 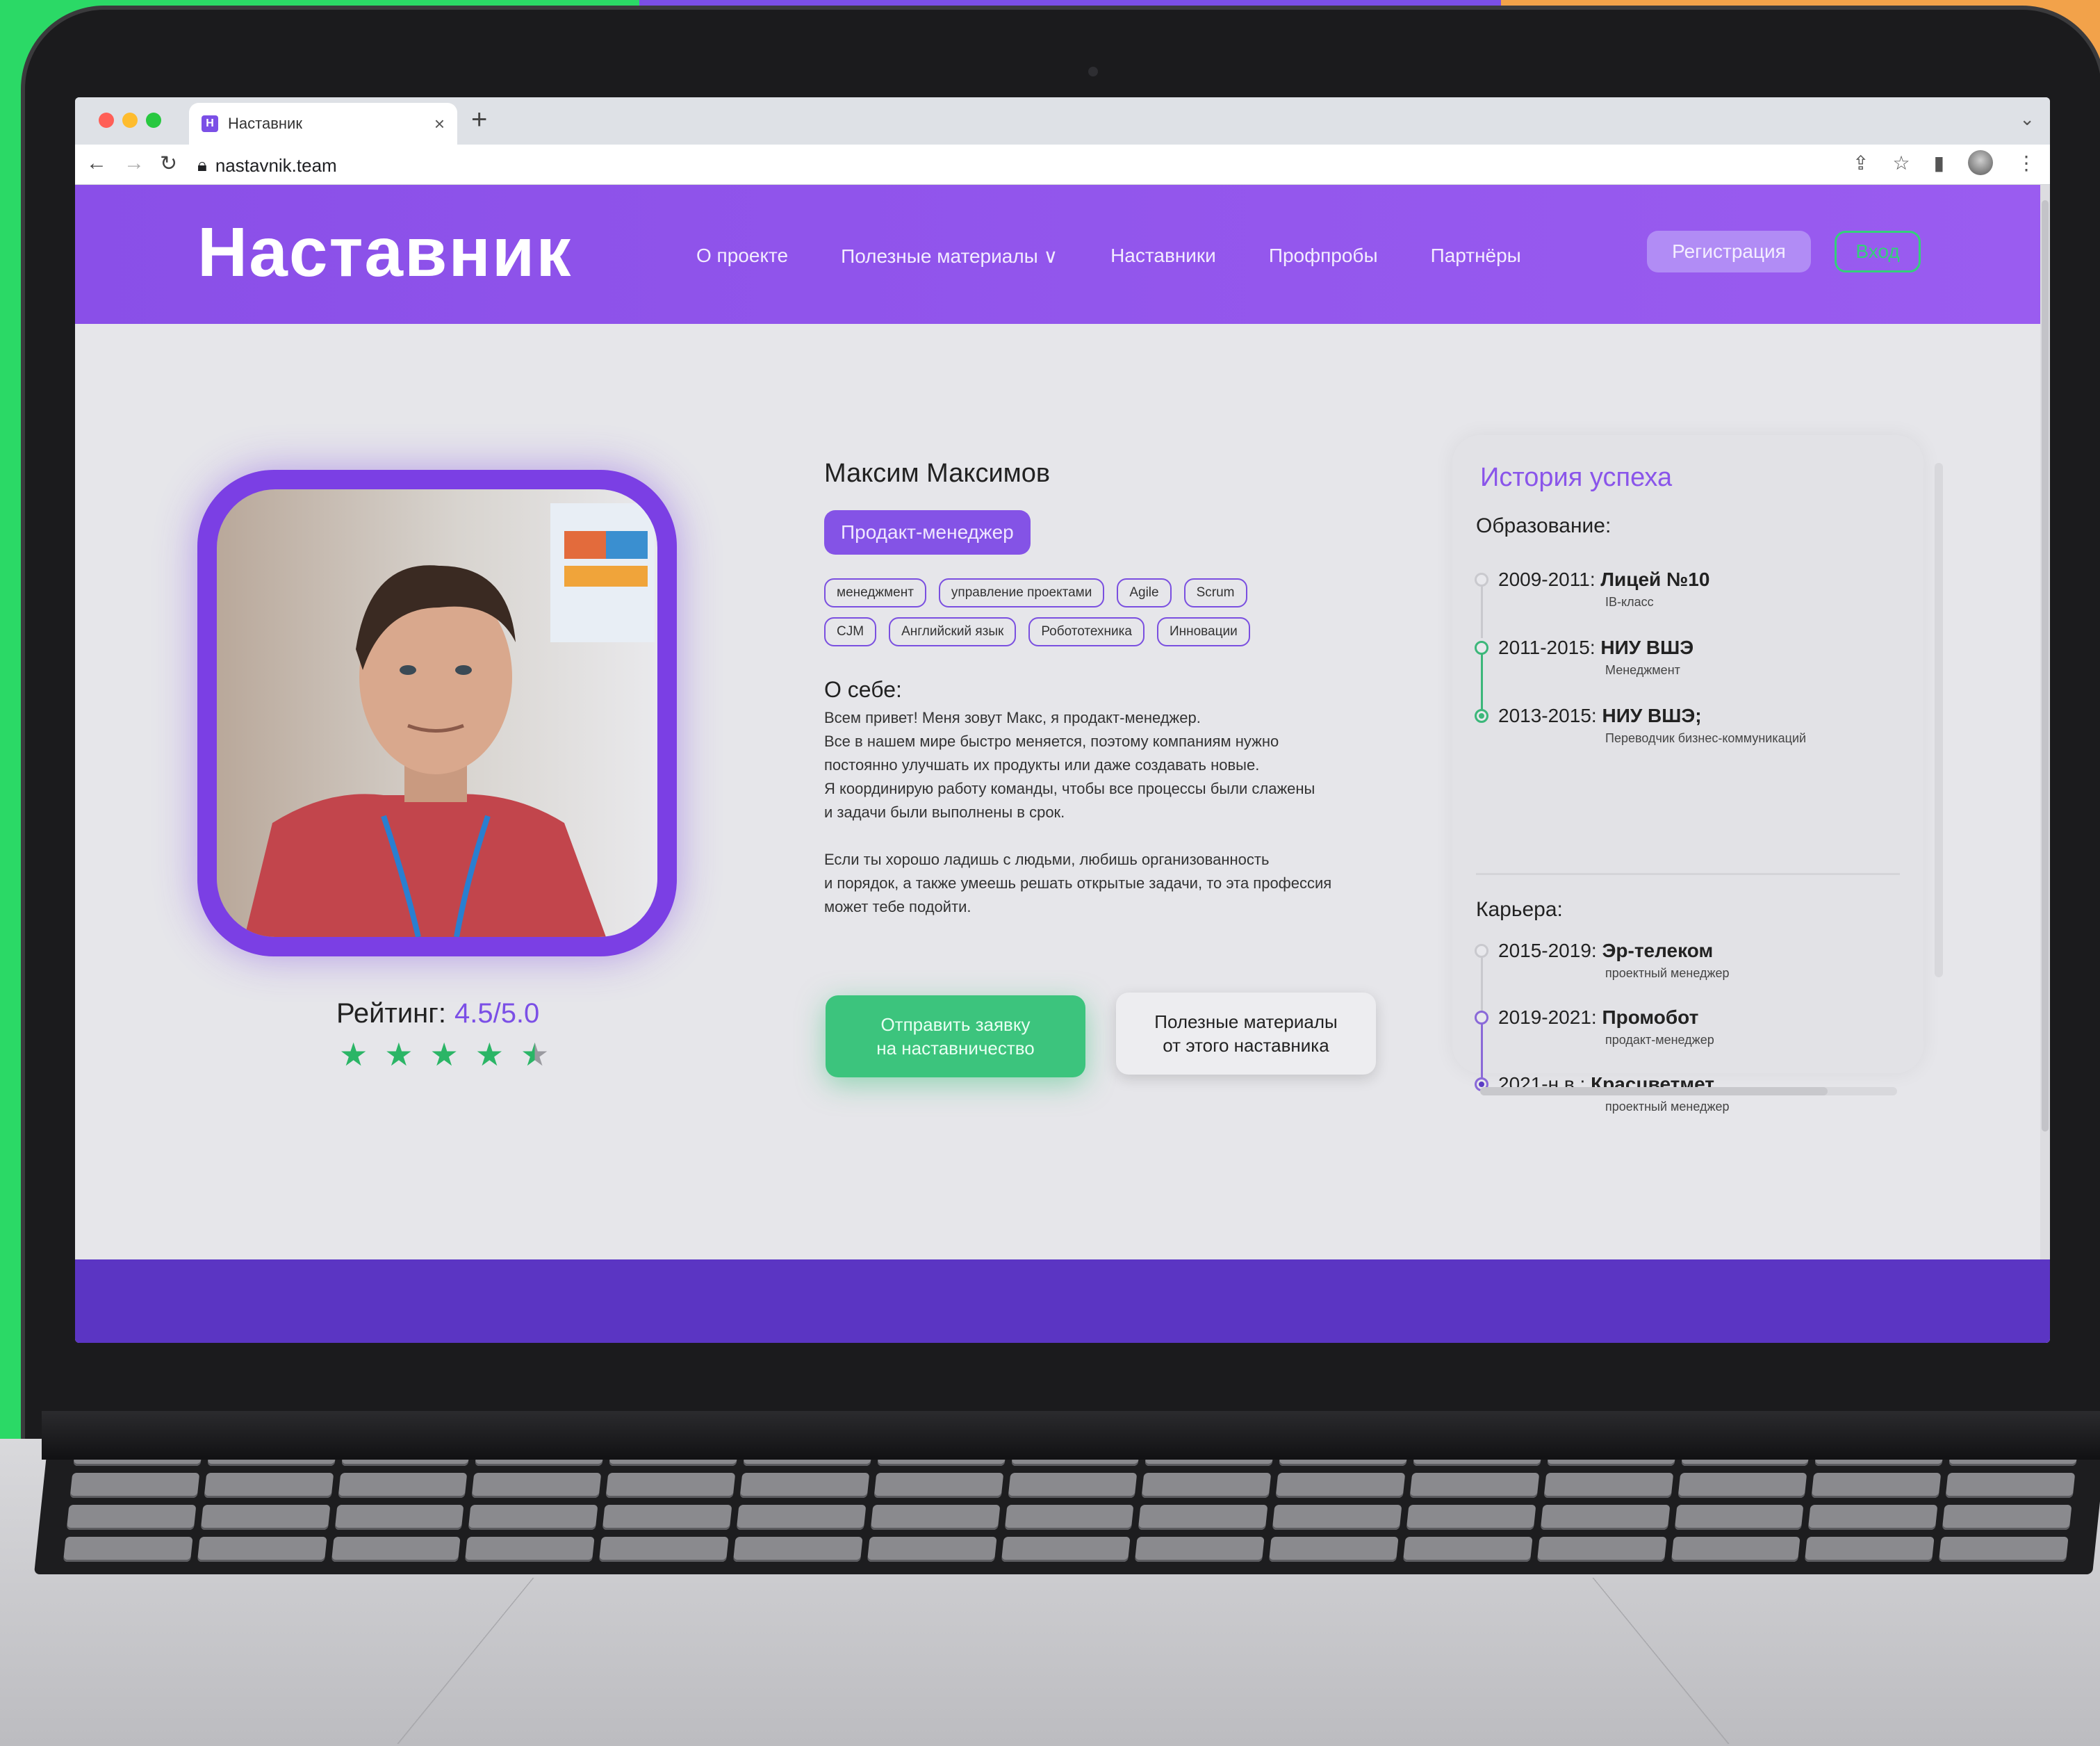 I want to click on sidebar-icon: ▮, so click(x=1939, y=163).